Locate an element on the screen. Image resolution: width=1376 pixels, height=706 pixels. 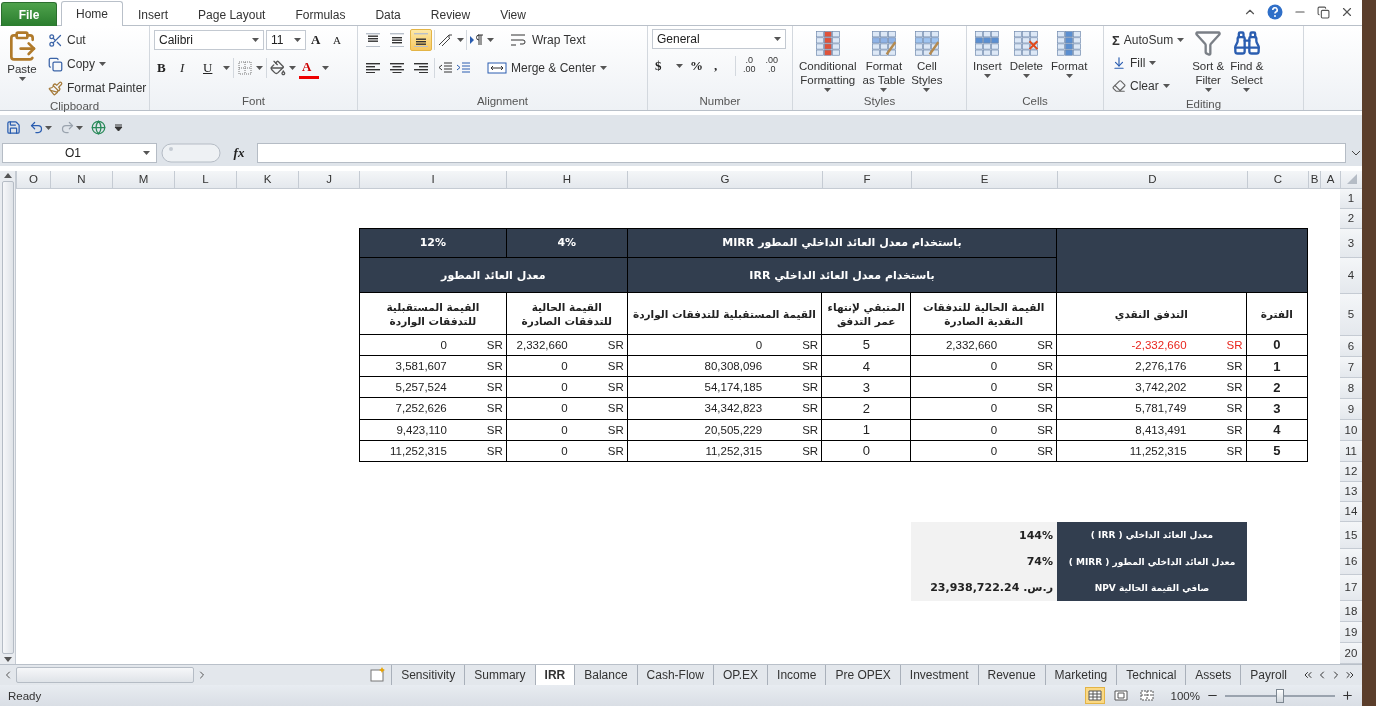
clear-button: Clear is located at coordinates (1148, 86).